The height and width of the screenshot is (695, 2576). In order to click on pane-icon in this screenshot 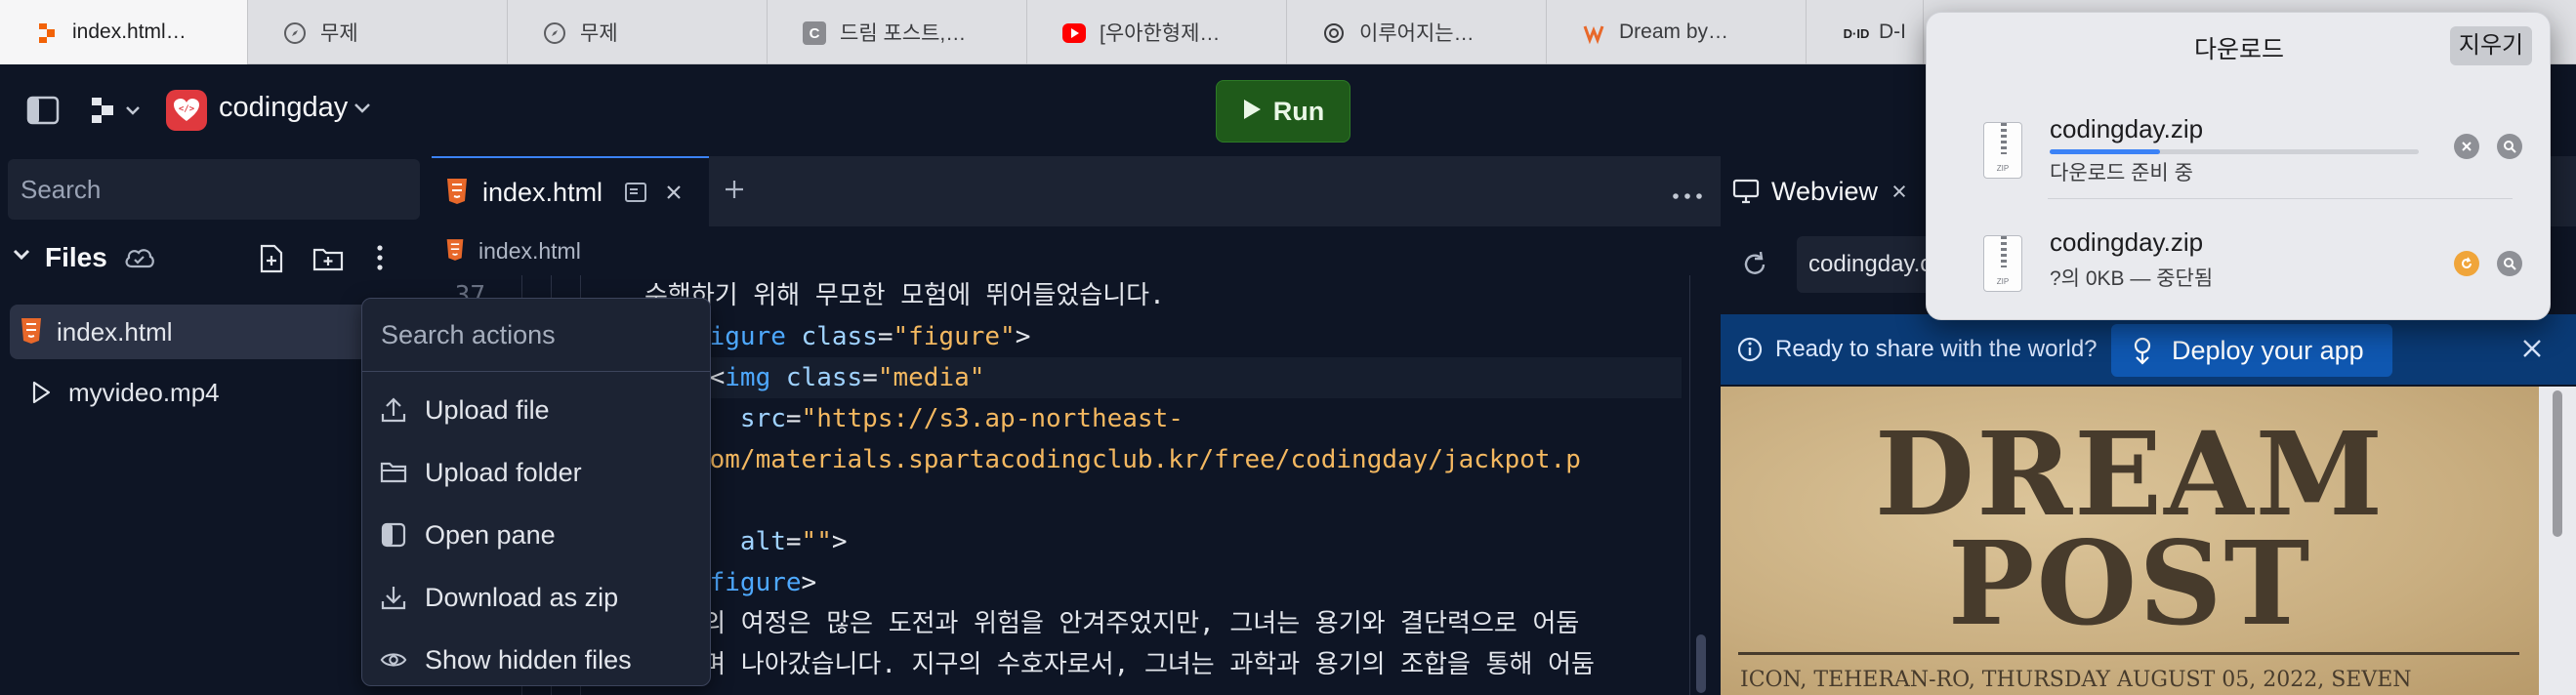, I will do `click(394, 535)`.